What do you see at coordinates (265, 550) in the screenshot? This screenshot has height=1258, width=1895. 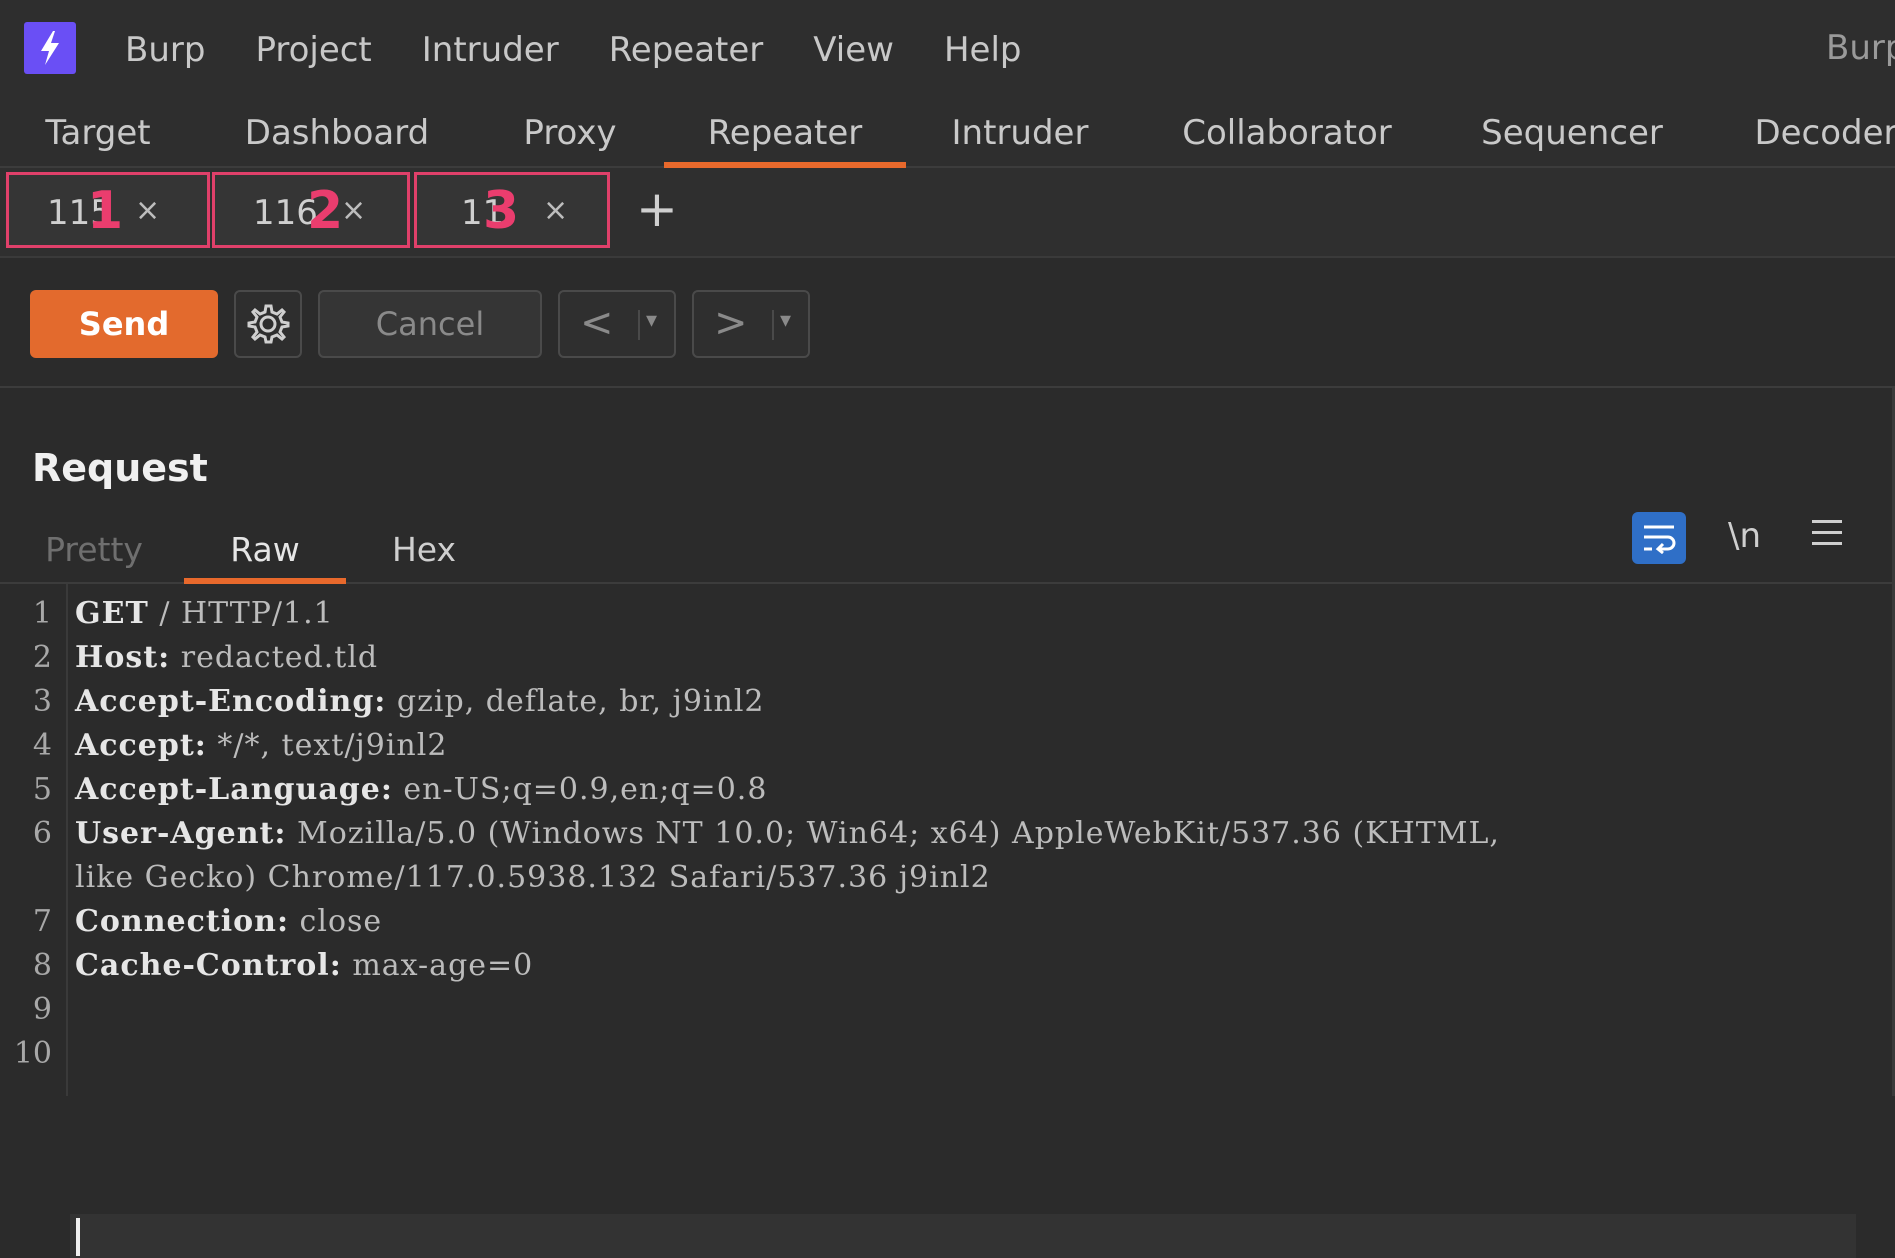 I see `tab-raw: Raw` at bounding box center [265, 550].